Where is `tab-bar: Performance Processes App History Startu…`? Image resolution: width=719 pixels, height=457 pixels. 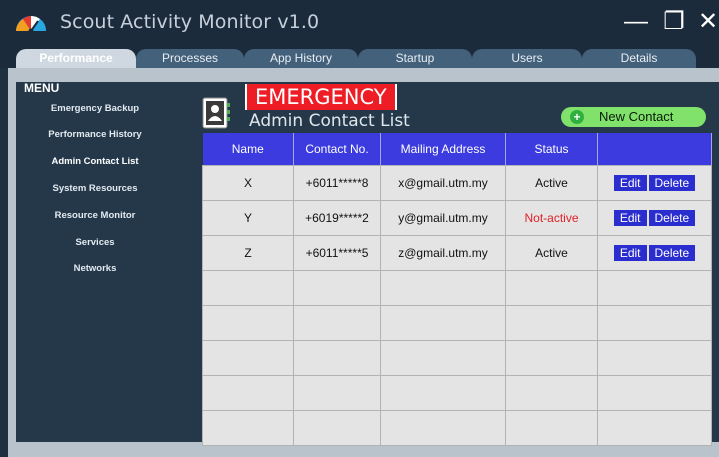 tab-bar: Performance Processes App History Startu… is located at coordinates (359, 56).